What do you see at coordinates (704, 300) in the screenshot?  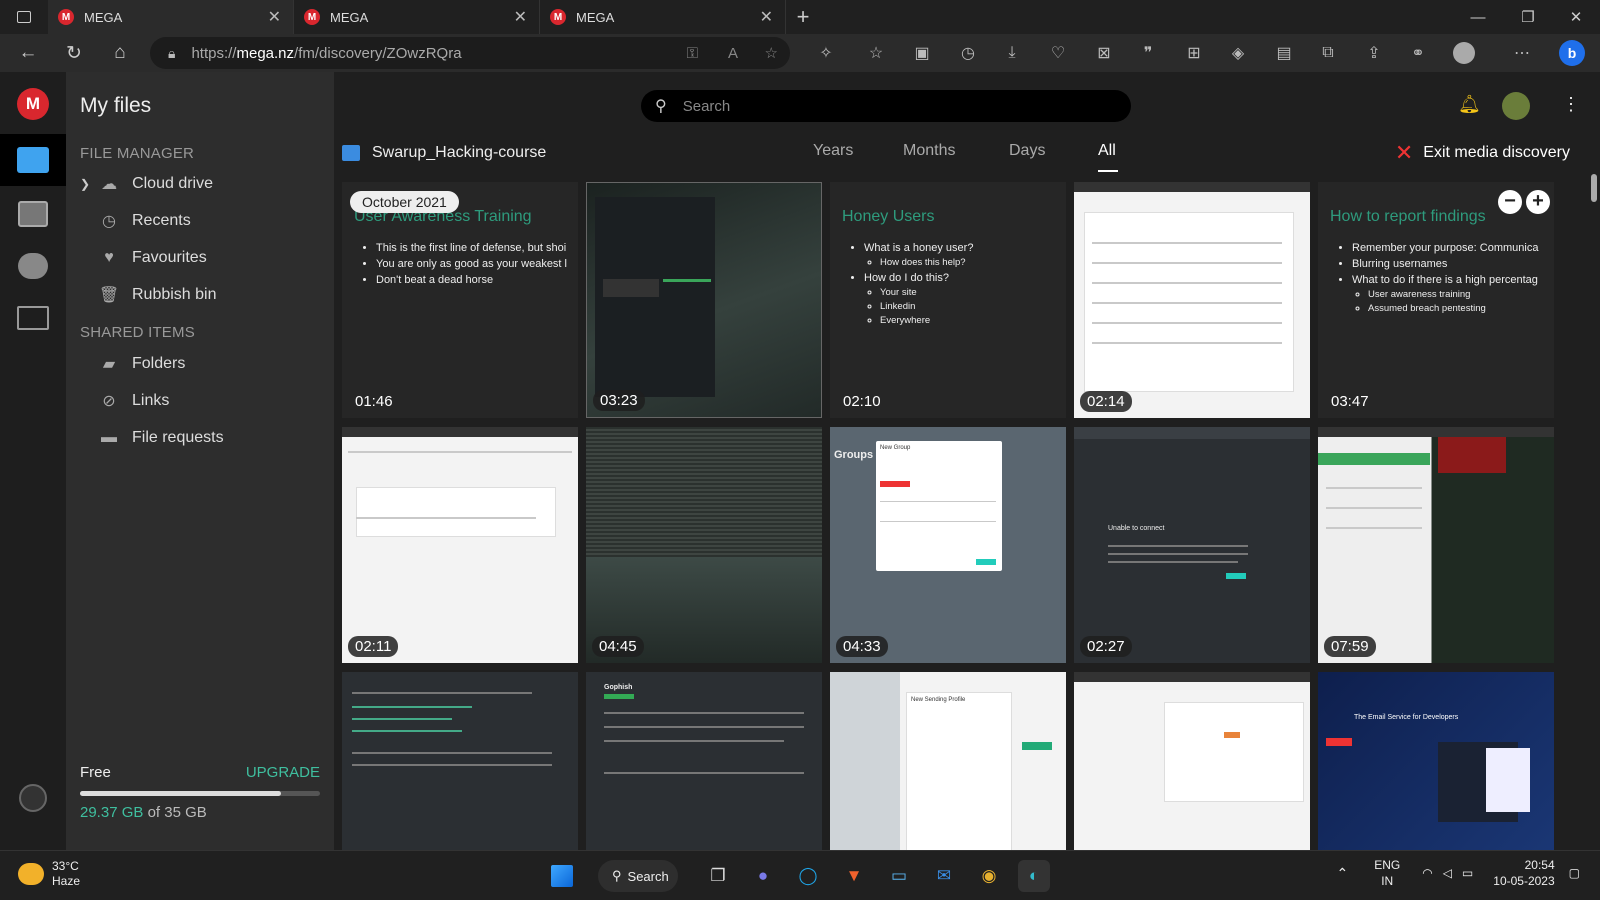 I see `media-tile: 03:23` at bounding box center [704, 300].